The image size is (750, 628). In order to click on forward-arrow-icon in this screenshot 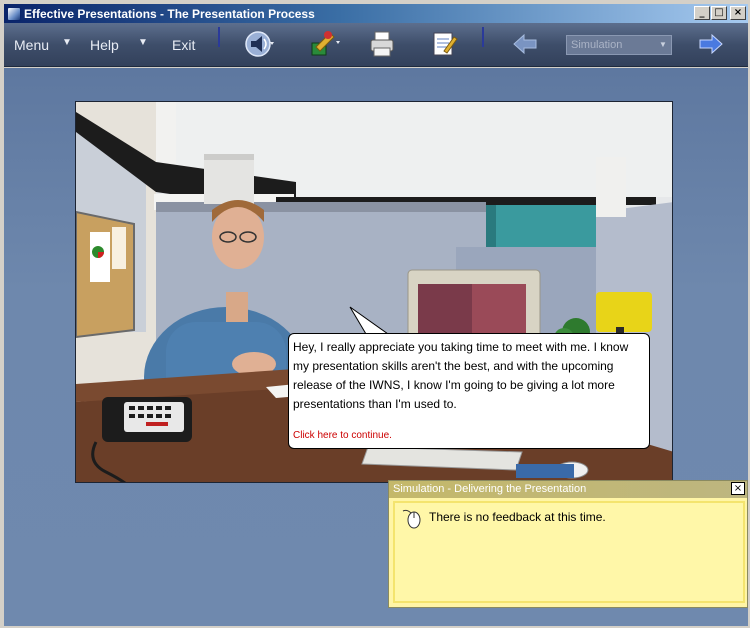, I will do `click(711, 44)`.